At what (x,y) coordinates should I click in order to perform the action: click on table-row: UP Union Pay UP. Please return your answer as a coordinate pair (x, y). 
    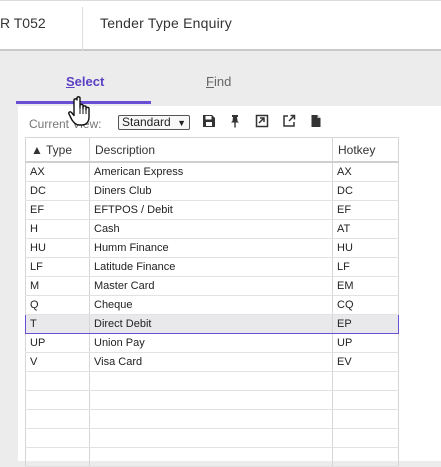
    Looking at the image, I should click on (212, 343).